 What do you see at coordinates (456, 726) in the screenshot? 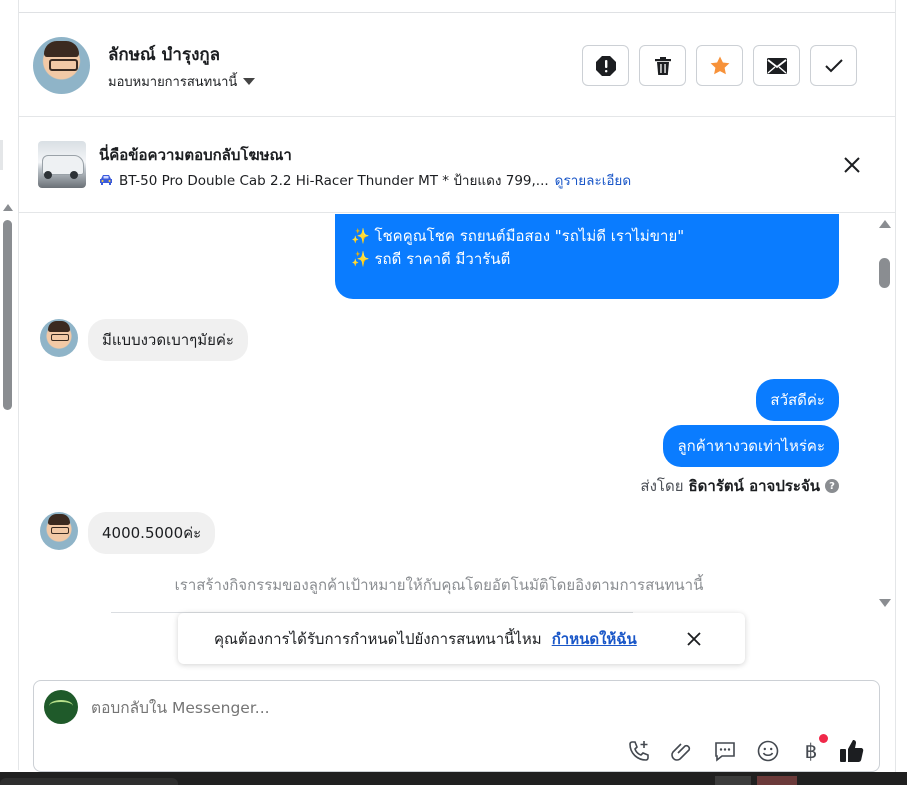
I see `reply-composer: ฿` at bounding box center [456, 726].